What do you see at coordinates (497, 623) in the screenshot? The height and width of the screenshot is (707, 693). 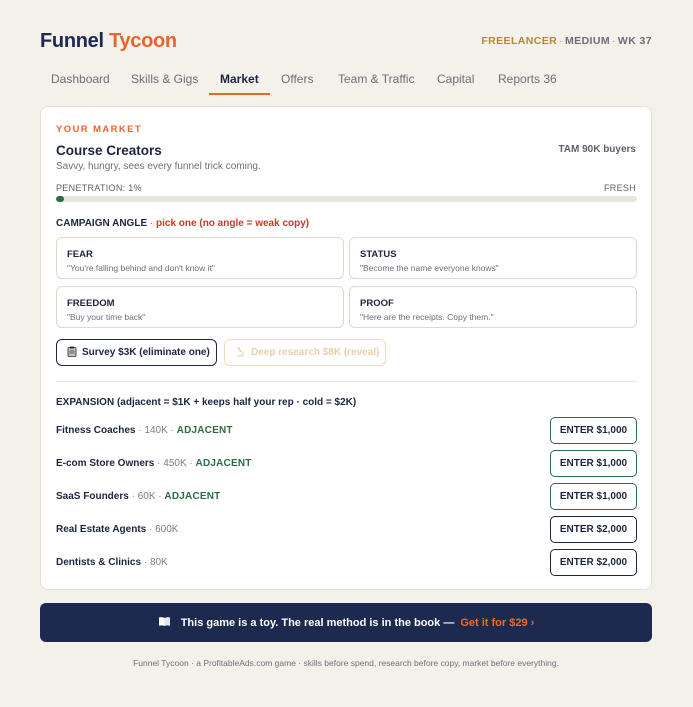 I see `buy-book-link: Get it for $29 ›` at bounding box center [497, 623].